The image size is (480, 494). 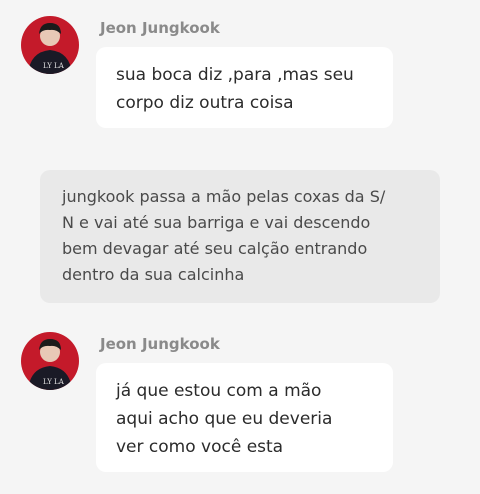 I want to click on message-line: já que estou com a mão, so click(x=219, y=391).